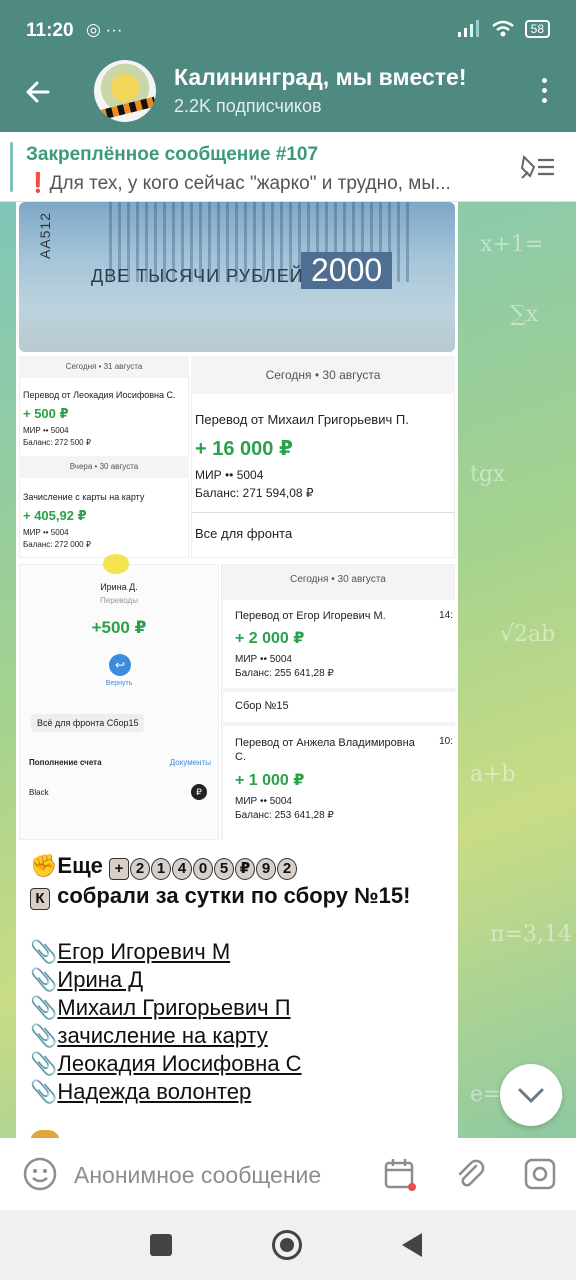 Image resolution: width=576 pixels, height=1280 pixels. What do you see at coordinates (46, 413) in the screenshot?
I see `receipt-amount: + 500 ₽` at bounding box center [46, 413].